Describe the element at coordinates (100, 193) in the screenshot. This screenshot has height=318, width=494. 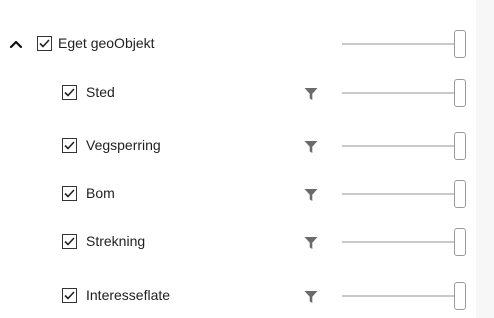
I see `layer-label: Bom` at that location.